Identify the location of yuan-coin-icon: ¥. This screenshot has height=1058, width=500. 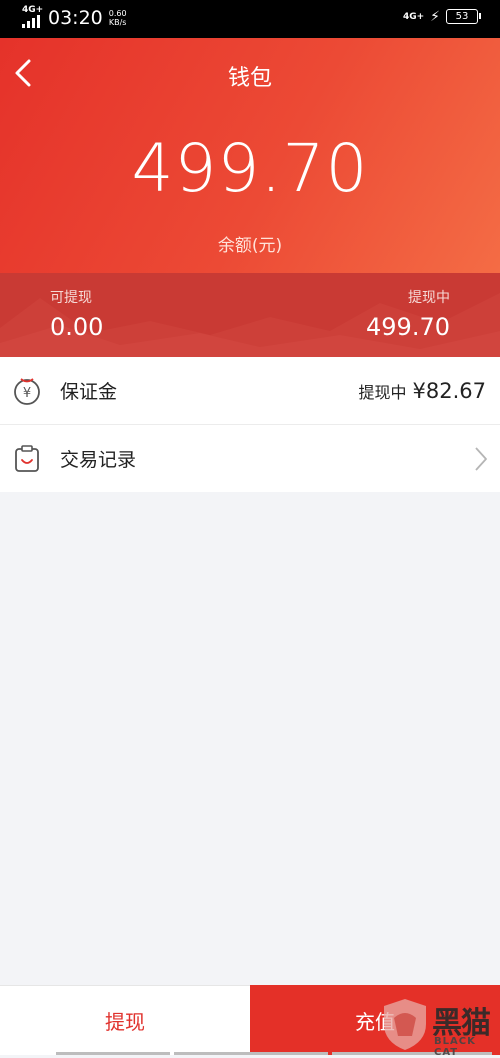
(27, 391).